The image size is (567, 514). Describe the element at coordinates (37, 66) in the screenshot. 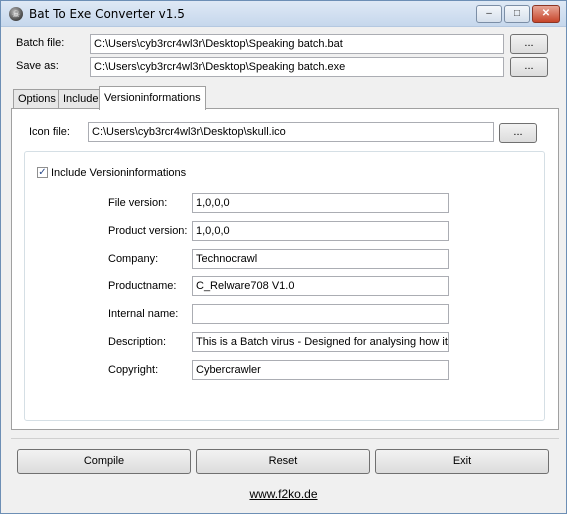

I see `save-as-label: Save as:` at that location.